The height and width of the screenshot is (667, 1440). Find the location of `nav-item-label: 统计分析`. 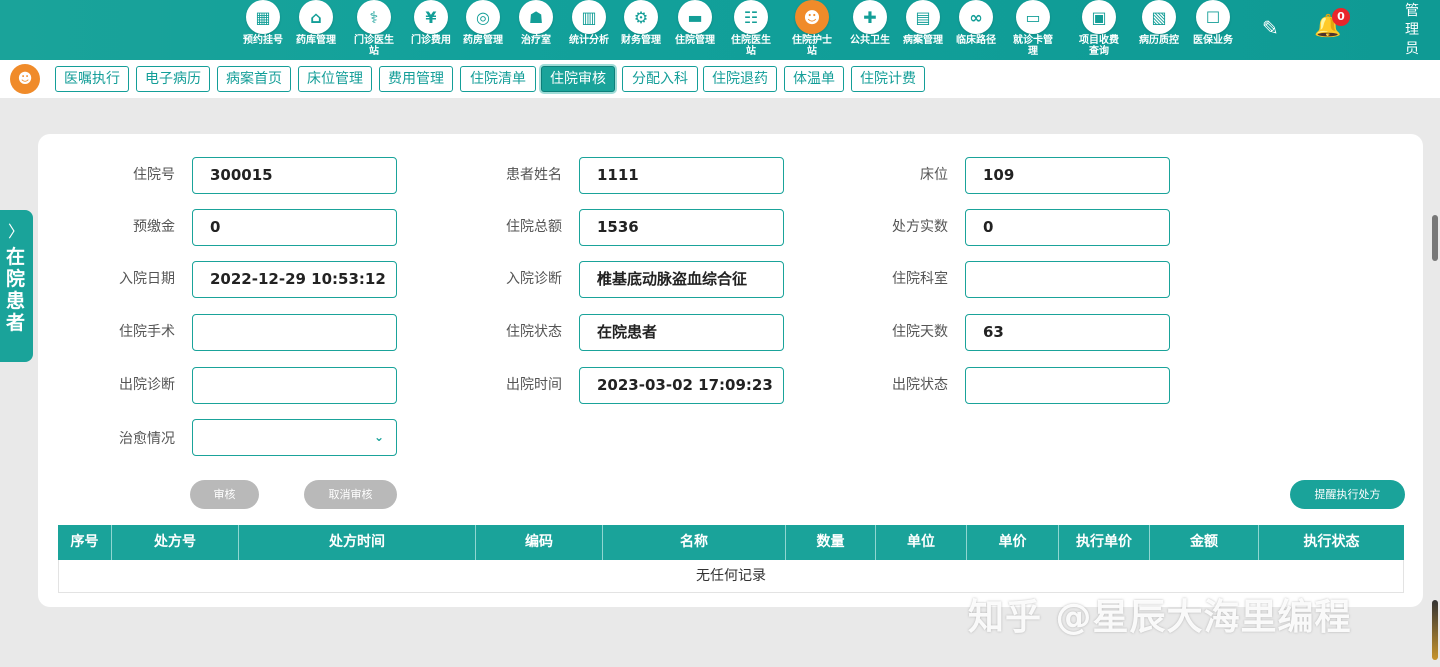

nav-item-label: 统计分析 is located at coordinates (589, 40).